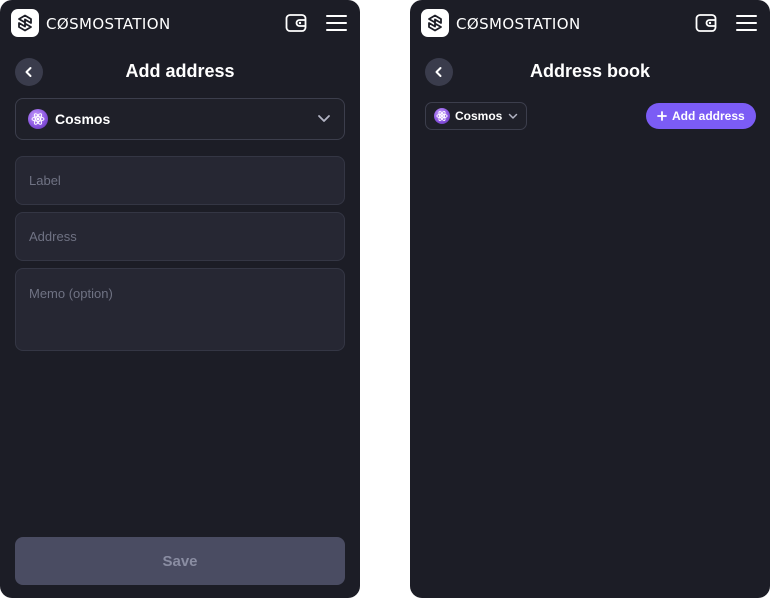 The image size is (770, 598). I want to click on chain-select-label: Cosmos, so click(83, 119).